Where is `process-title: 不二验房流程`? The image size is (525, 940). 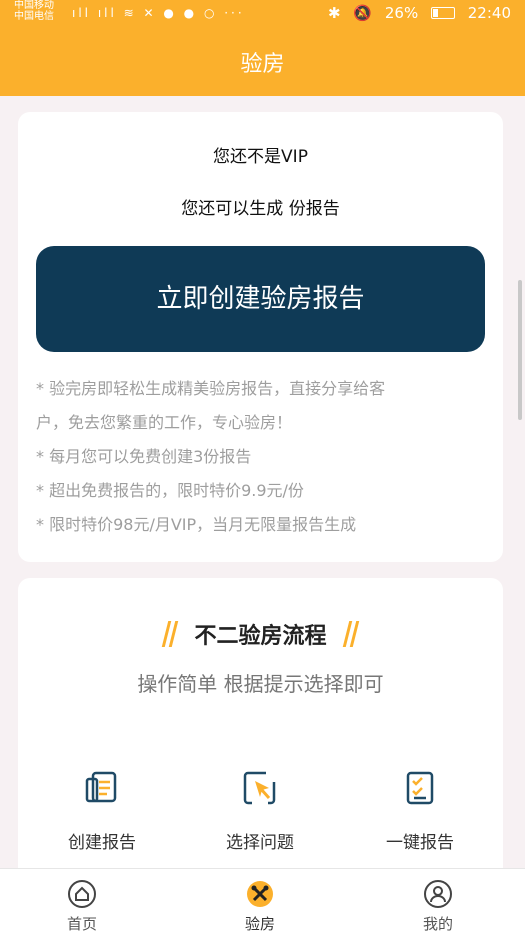 process-title: 不二验房流程 is located at coordinates (260, 636).